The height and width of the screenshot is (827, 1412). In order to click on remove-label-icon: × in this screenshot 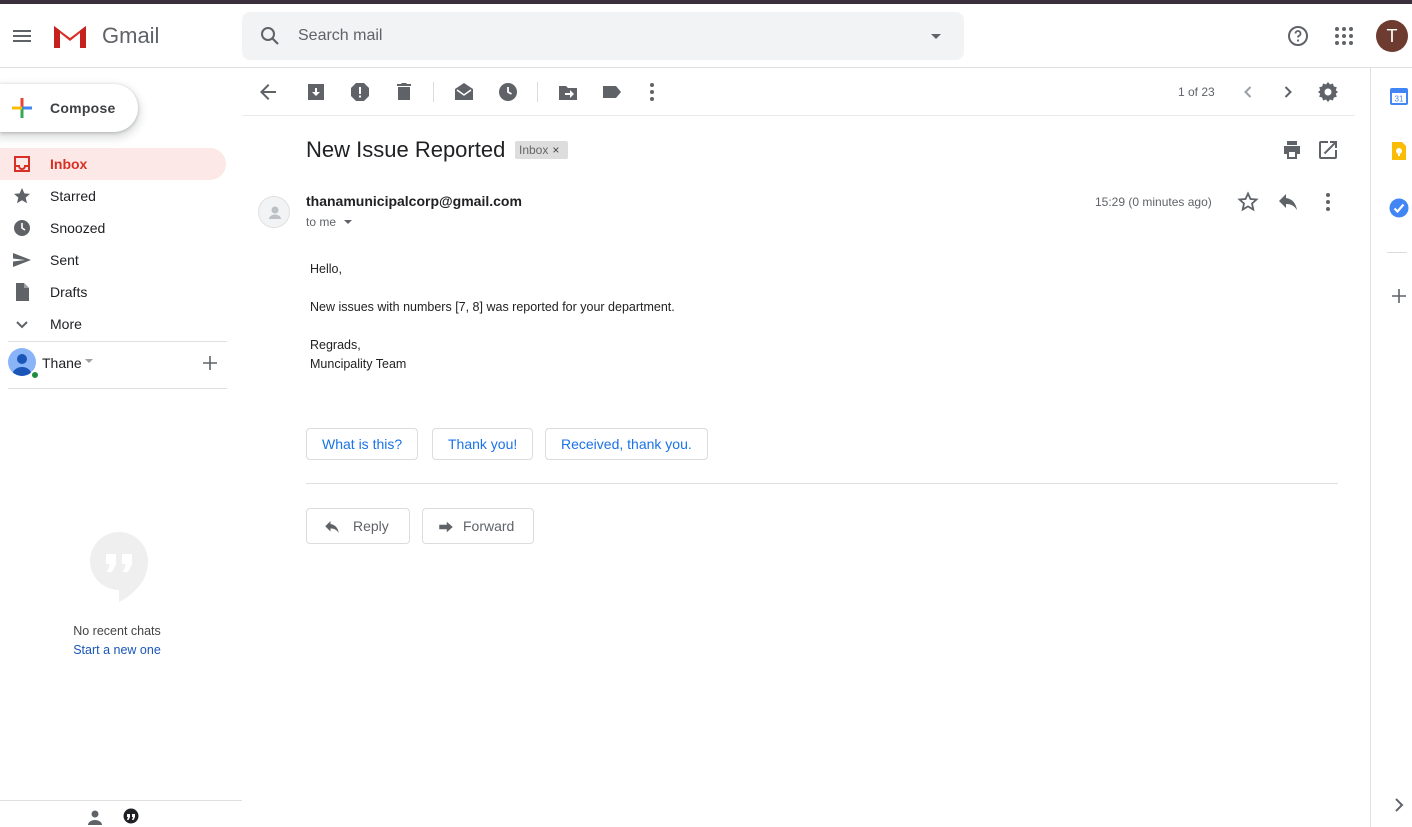, I will do `click(558, 150)`.